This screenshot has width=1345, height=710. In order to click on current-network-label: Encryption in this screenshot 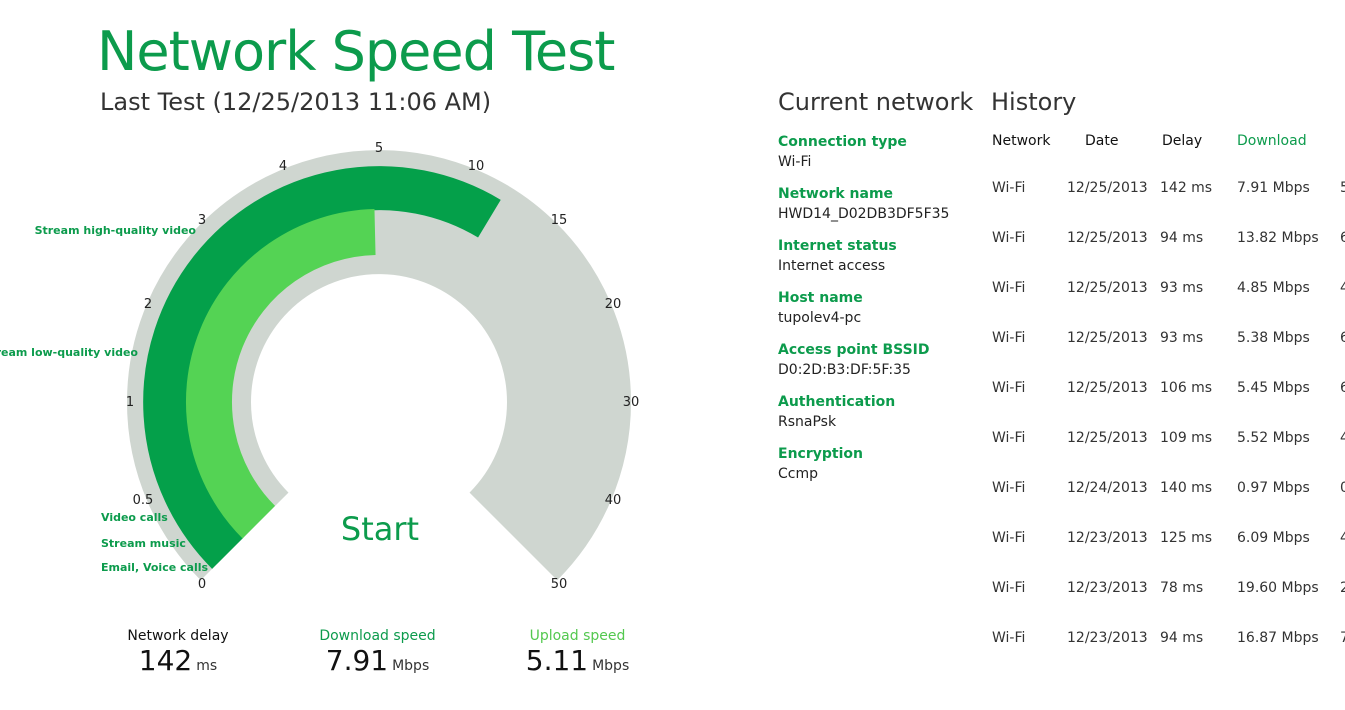, I will do `click(820, 454)`.